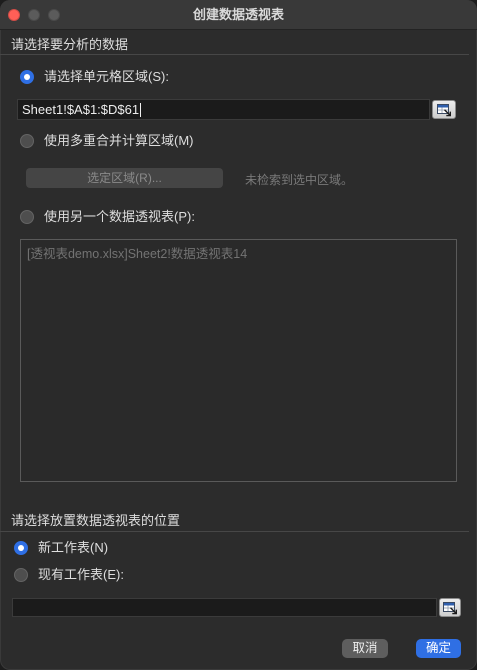  What do you see at coordinates (119, 216) in the screenshot?
I see `option-label: 使用另一个数据透视表(P):` at bounding box center [119, 216].